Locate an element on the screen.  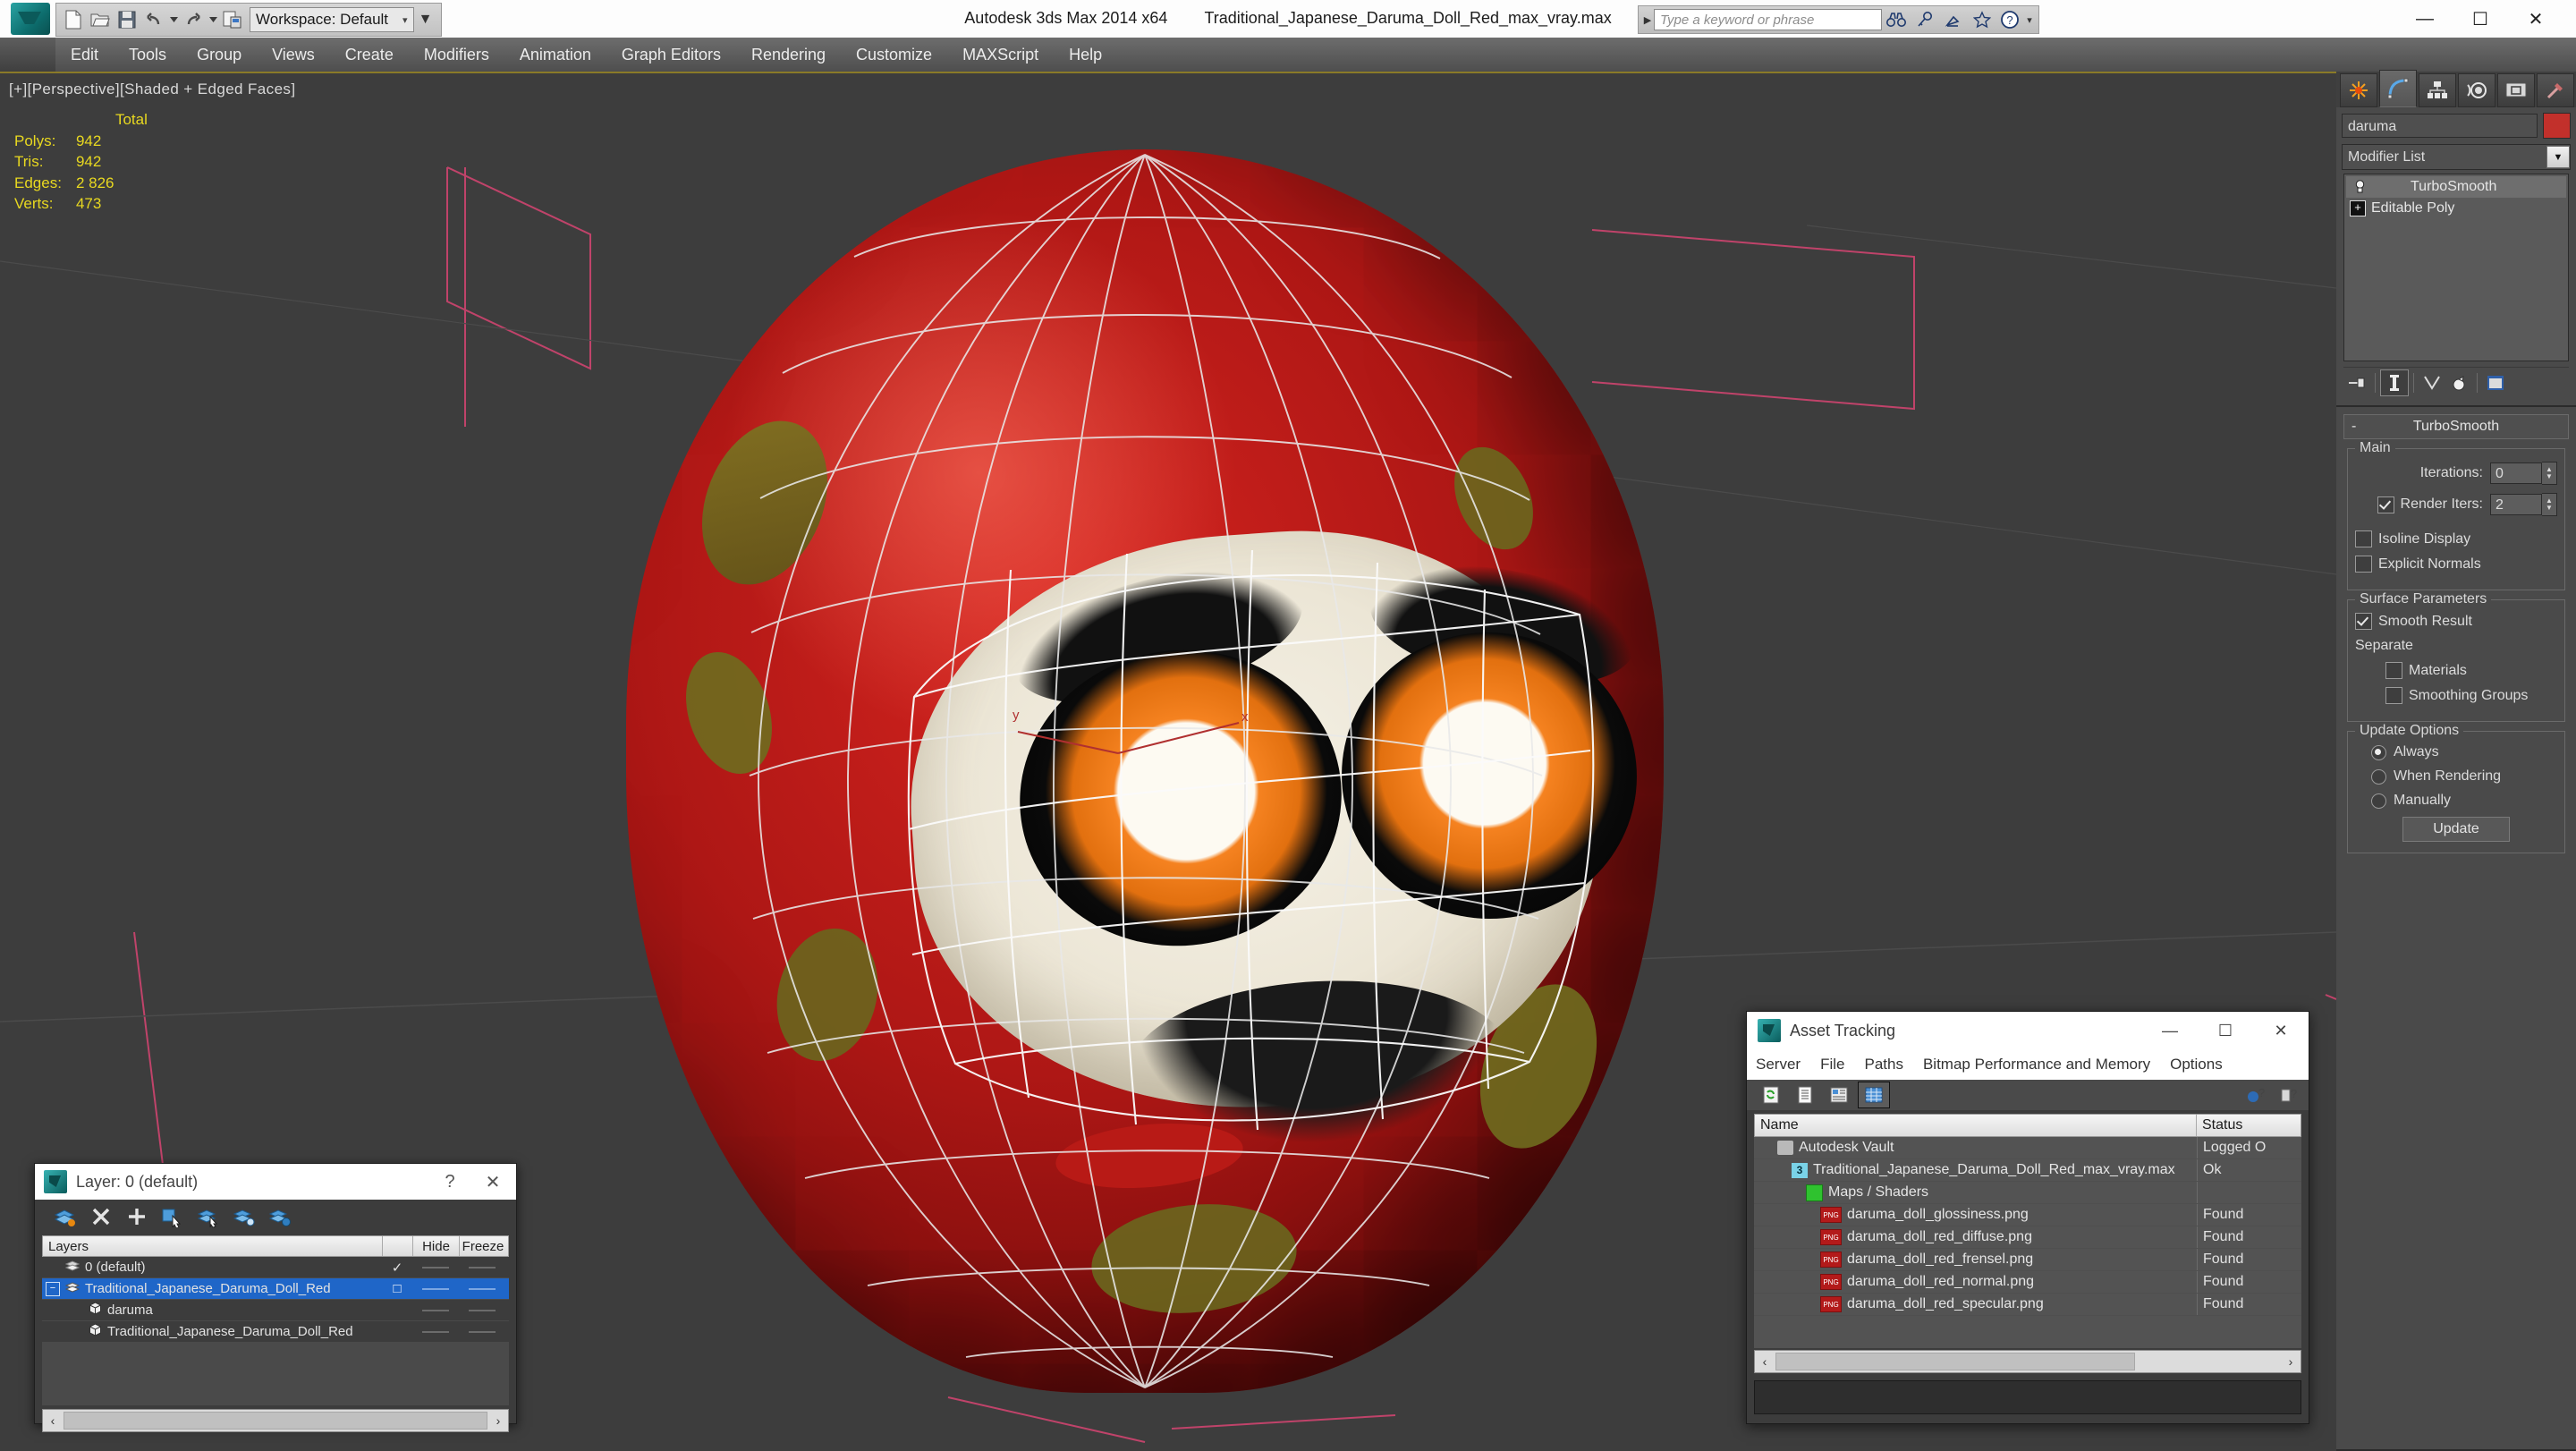
iterations-spin-buttons: ▲ ▼ is located at coordinates (2549, 473).